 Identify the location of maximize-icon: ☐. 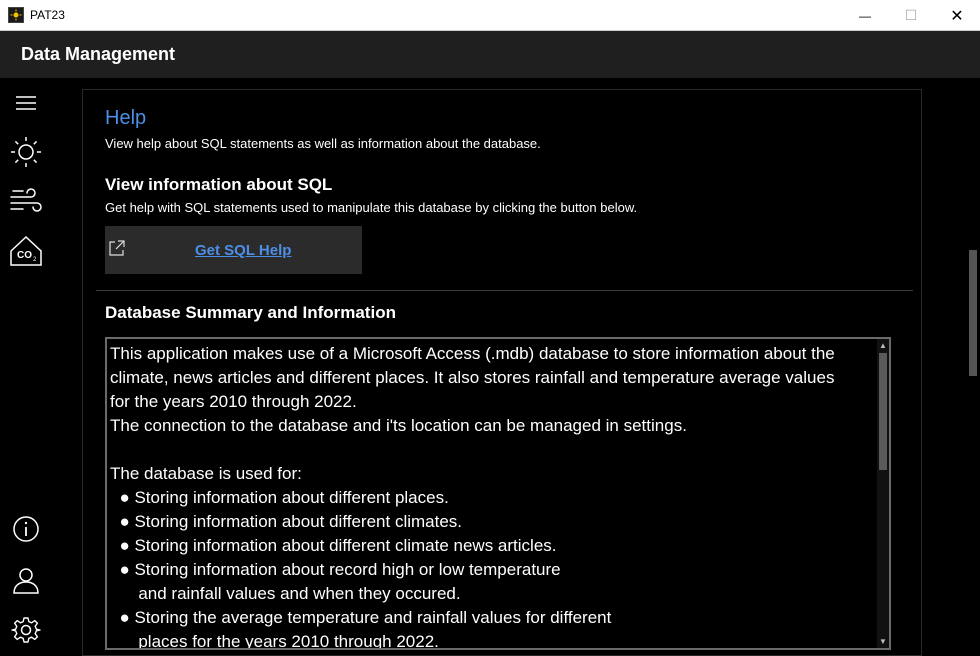
(911, 15).